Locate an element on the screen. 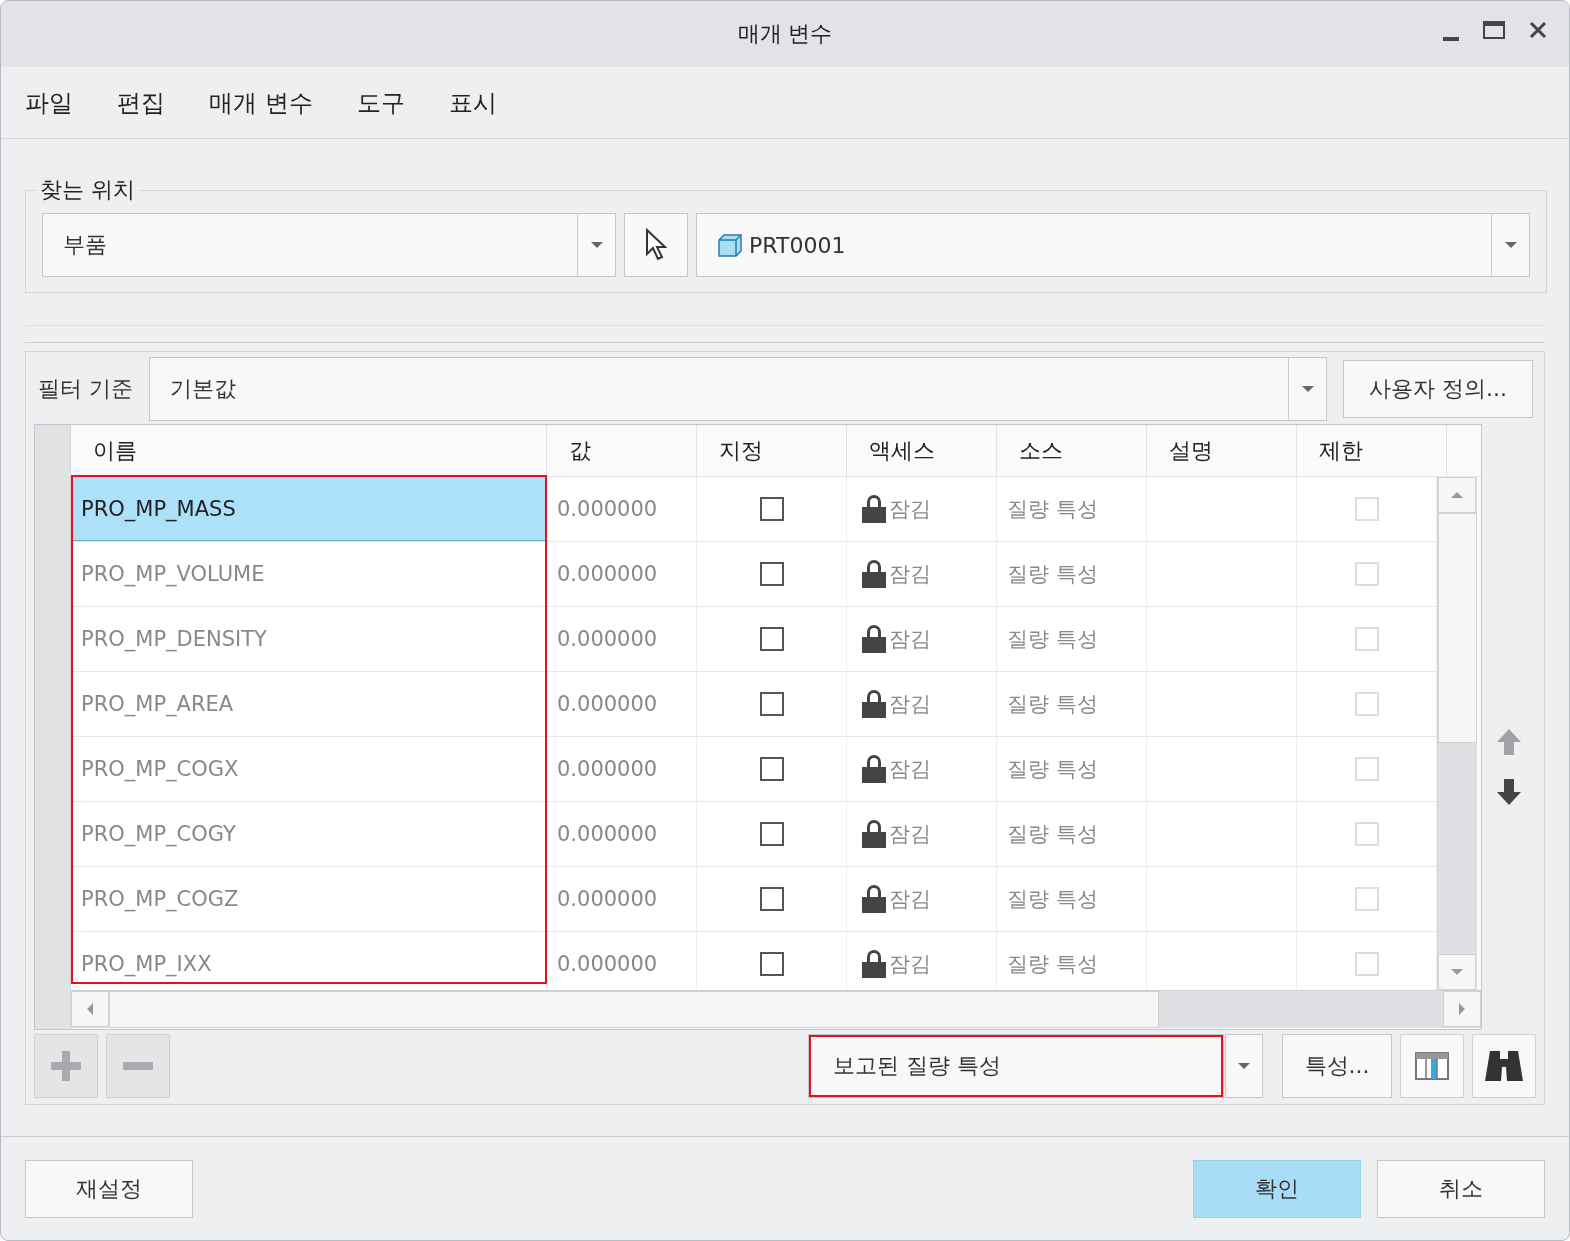 Image resolution: width=1570 pixels, height=1241 pixels. scroll-left-button is located at coordinates (90, 1009).